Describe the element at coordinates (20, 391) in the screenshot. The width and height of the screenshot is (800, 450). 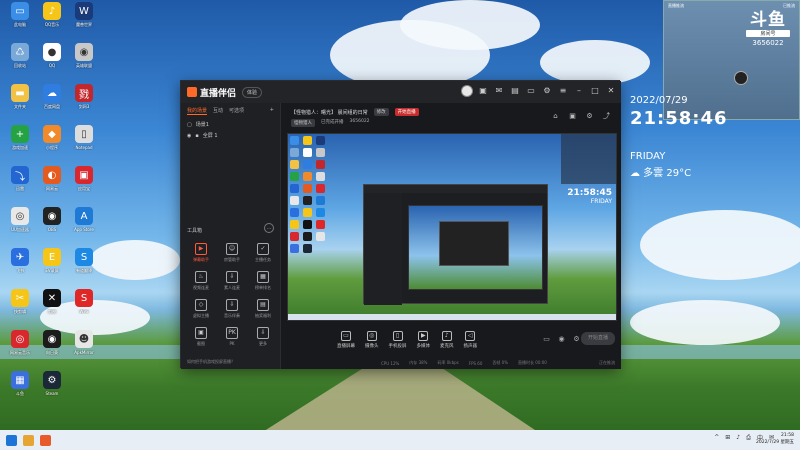
I see `desktop-icon: ▦ 斗鱼` at that location.